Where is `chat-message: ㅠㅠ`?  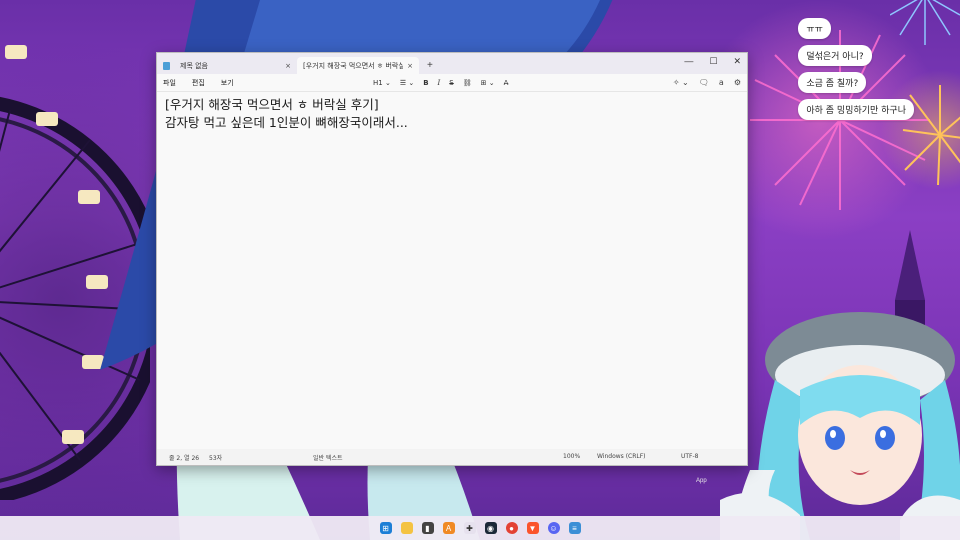
chat-message: ㅠㅠ is located at coordinates (814, 28).